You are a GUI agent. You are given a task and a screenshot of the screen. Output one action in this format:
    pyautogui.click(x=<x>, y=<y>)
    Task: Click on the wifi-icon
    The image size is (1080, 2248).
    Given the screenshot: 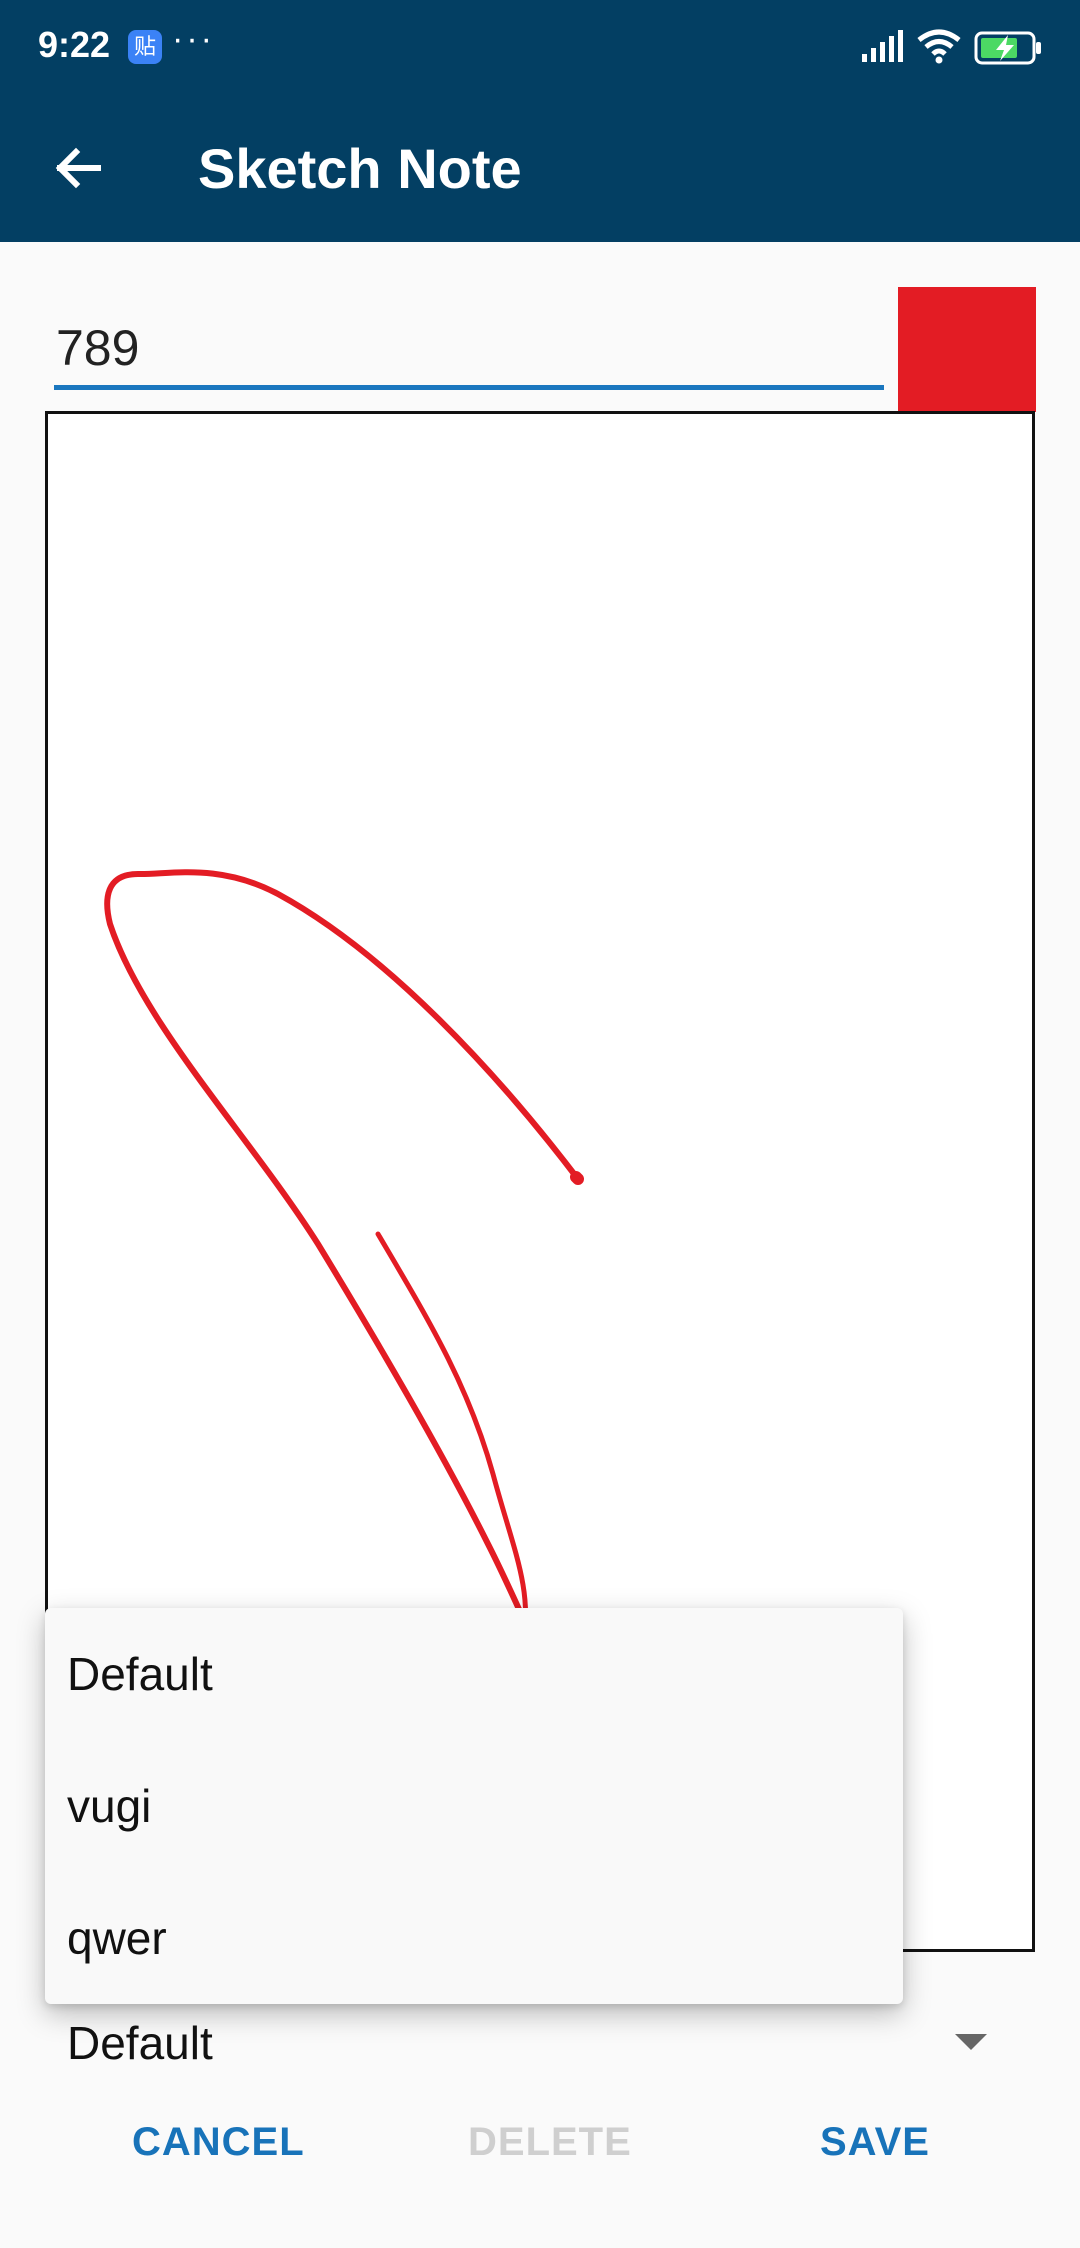 What is the action you would take?
    pyautogui.click(x=939, y=46)
    